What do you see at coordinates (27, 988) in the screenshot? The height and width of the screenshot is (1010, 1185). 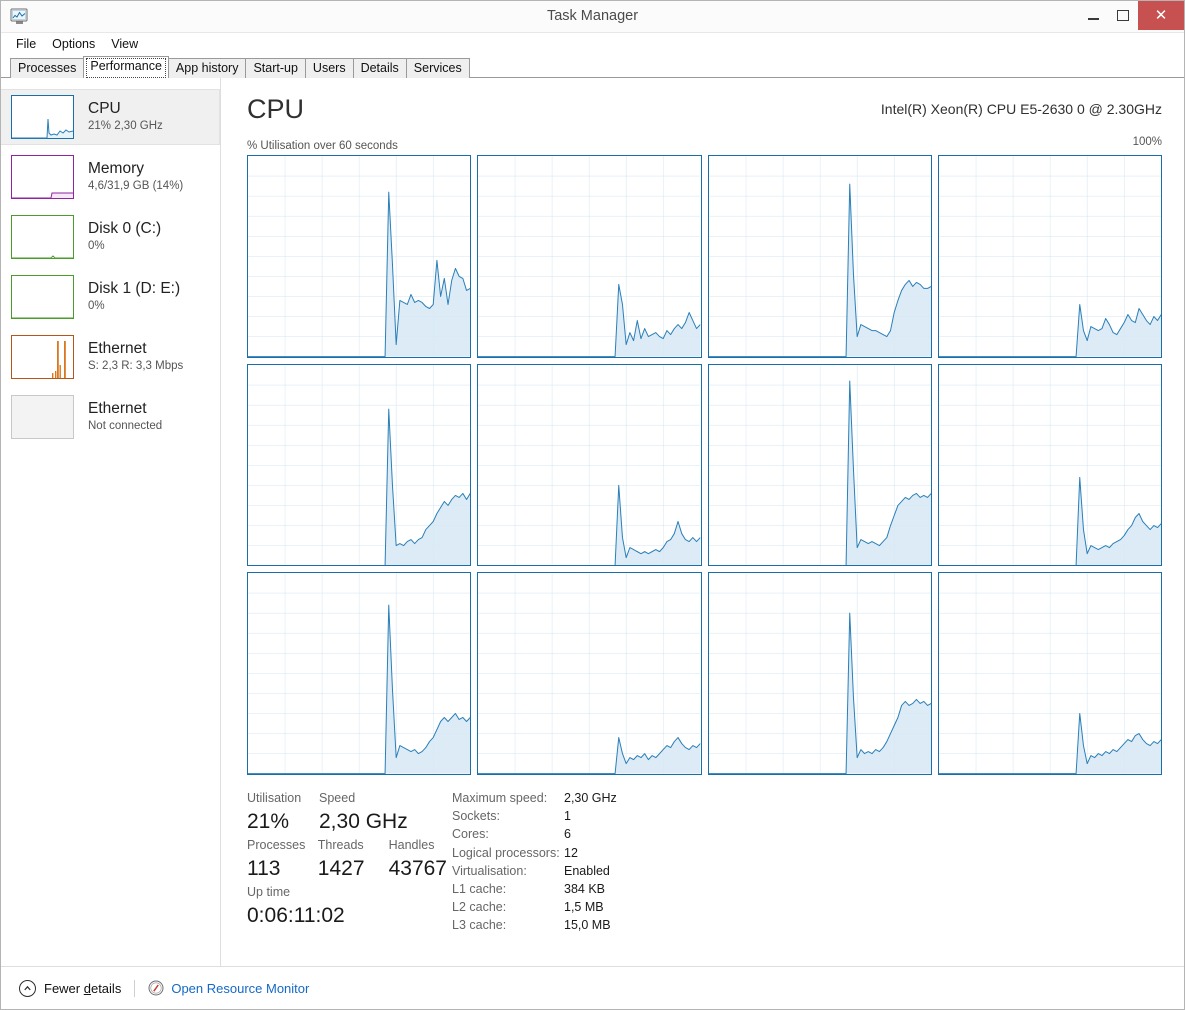 I see `chevron-up-icon` at bounding box center [27, 988].